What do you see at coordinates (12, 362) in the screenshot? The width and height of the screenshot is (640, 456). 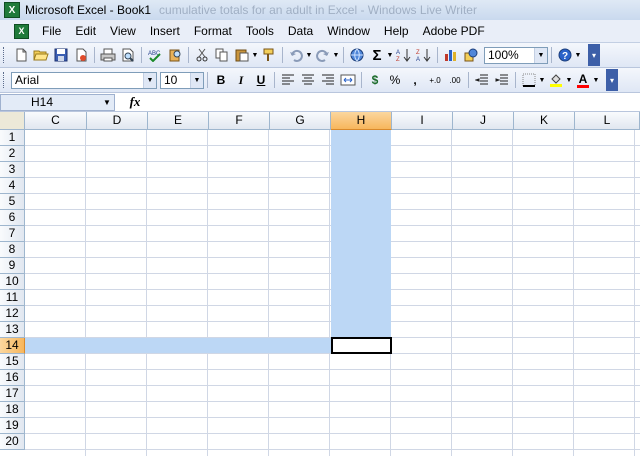 I see `row-header-15: 15` at bounding box center [12, 362].